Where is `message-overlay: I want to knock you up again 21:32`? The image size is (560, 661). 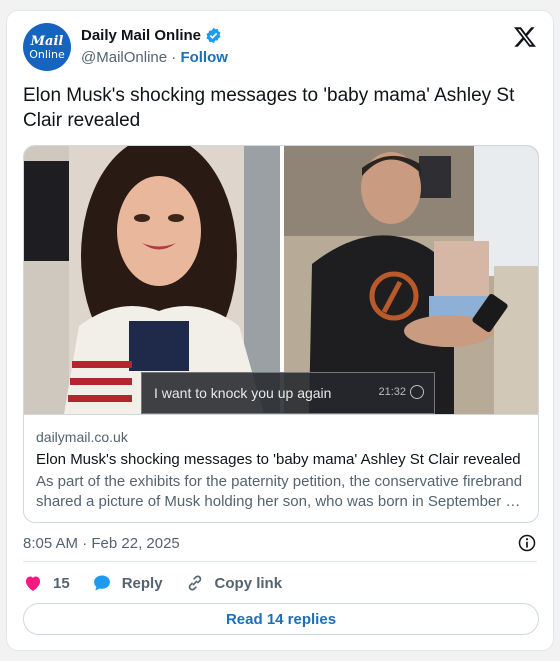 message-overlay: I want to knock you up again 21:32 is located at coordinates (288, 393).